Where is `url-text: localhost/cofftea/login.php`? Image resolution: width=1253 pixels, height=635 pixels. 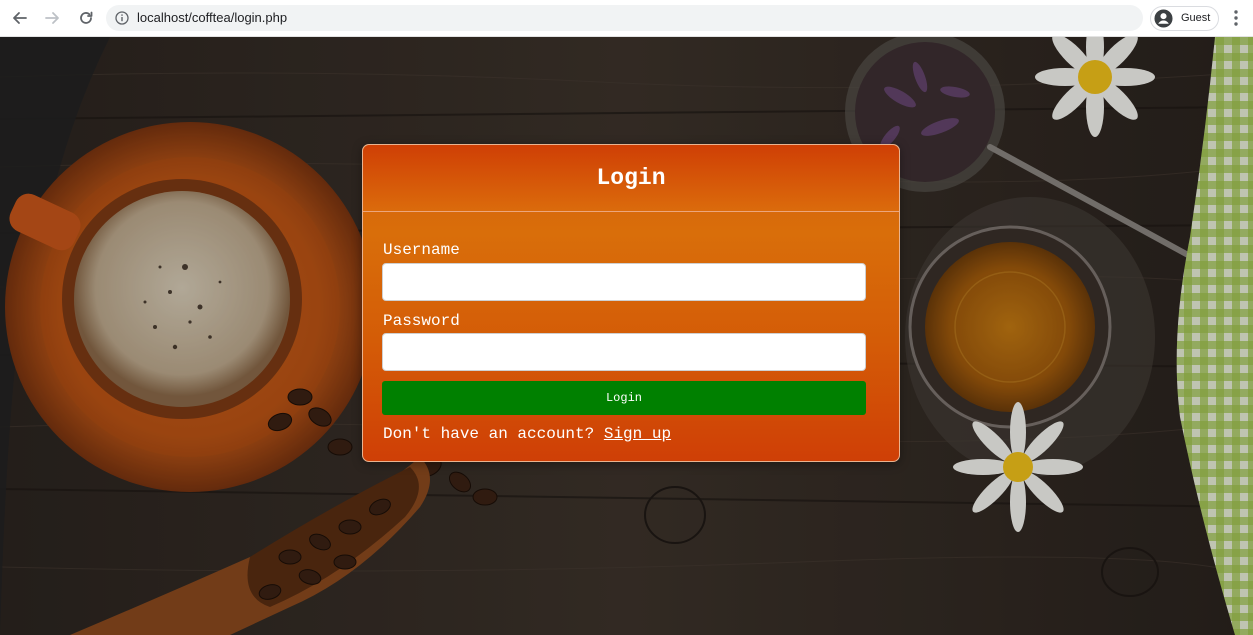 url-text: localhost/cofftea/login.php is located at coordinates (212, 17).